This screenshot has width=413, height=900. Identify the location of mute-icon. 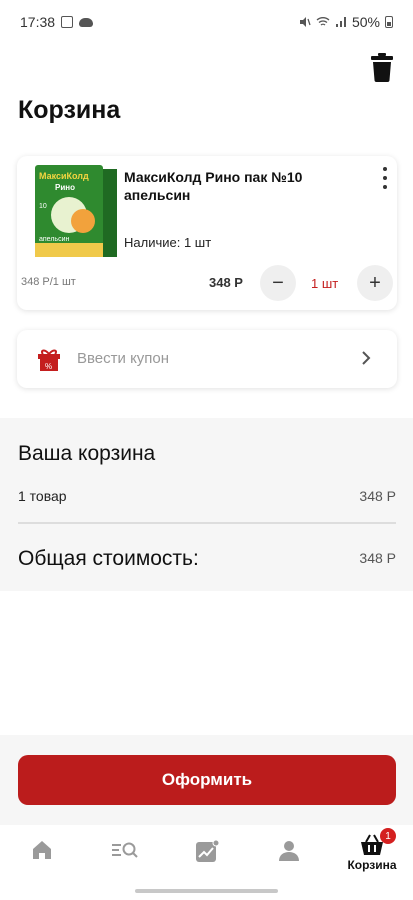
(305, 22).